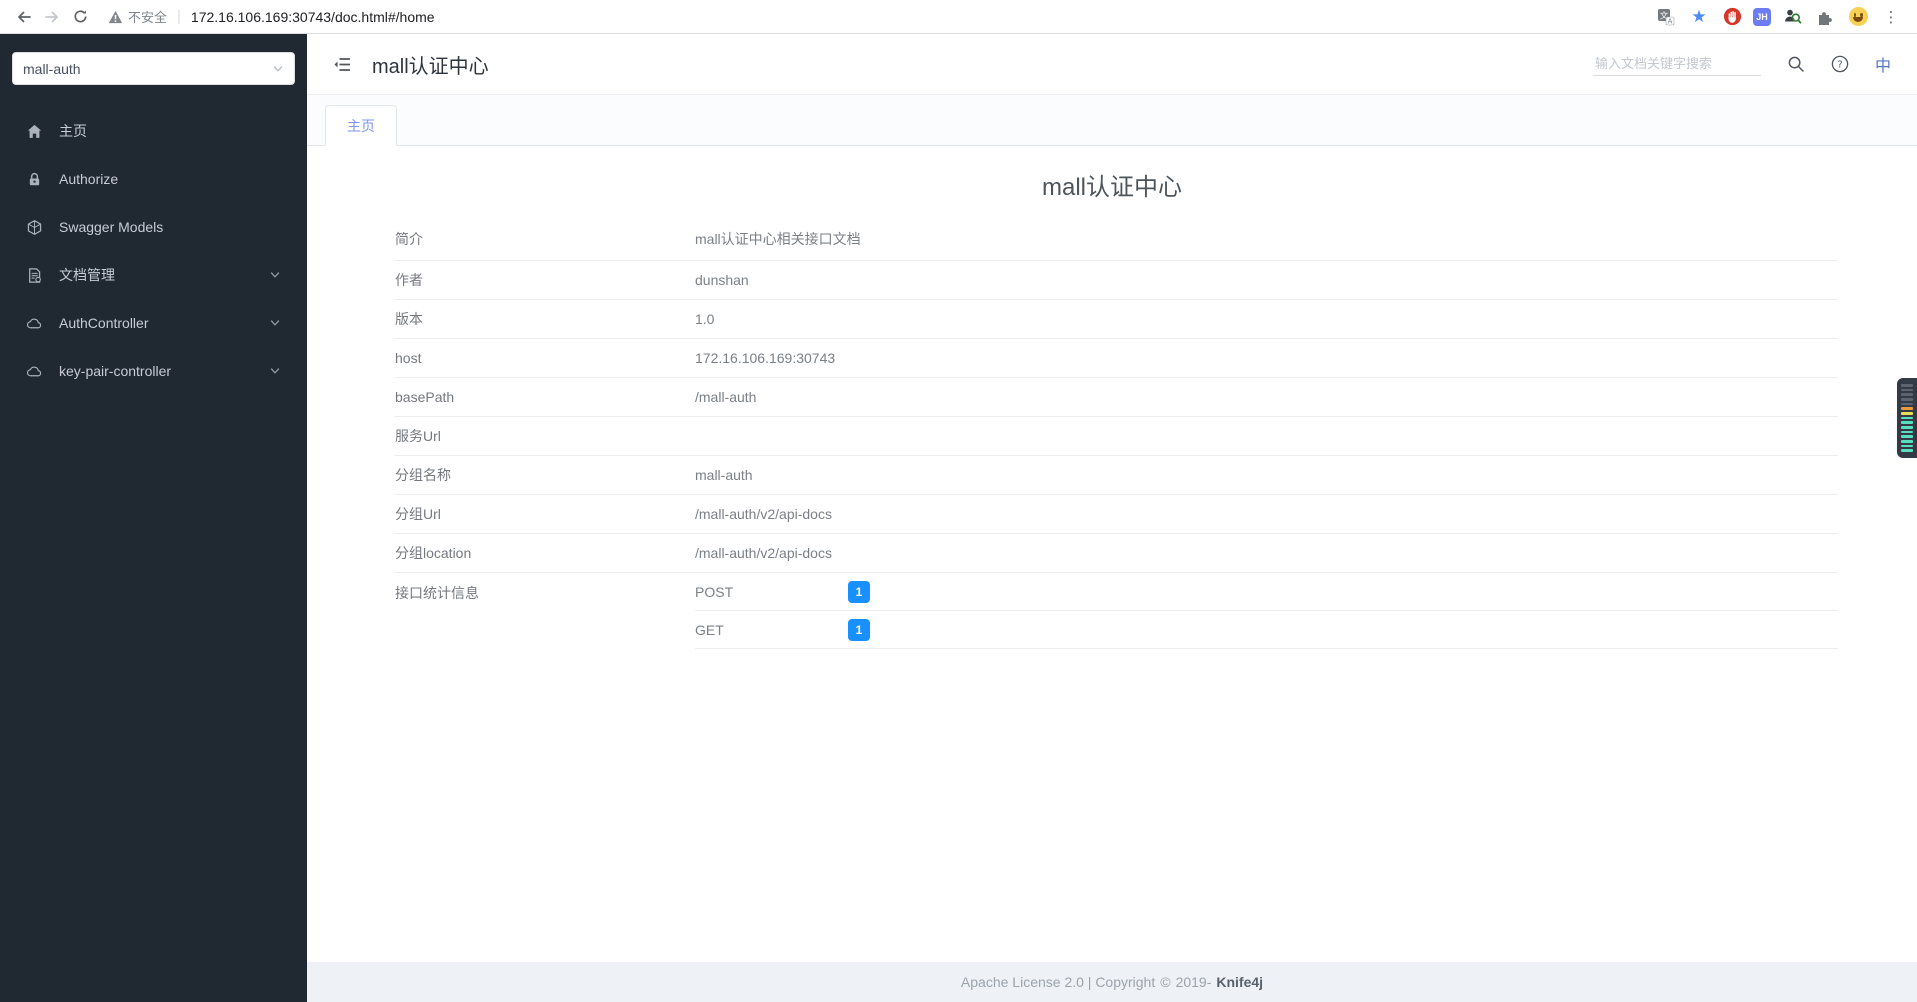  Describe the element at coordinates (361, 125) in the screenshot. I see `tab-主页: 主页` at that location.